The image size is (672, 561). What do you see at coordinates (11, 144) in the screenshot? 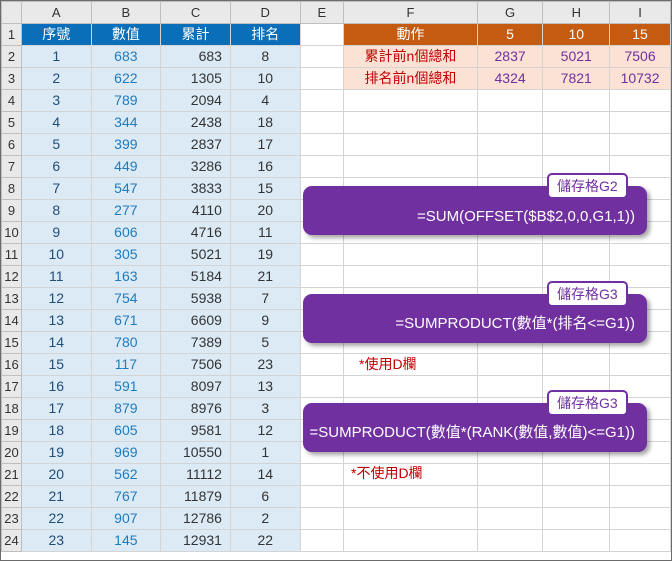
I see `row-header-6: 6` at bounding box center [11, 144].